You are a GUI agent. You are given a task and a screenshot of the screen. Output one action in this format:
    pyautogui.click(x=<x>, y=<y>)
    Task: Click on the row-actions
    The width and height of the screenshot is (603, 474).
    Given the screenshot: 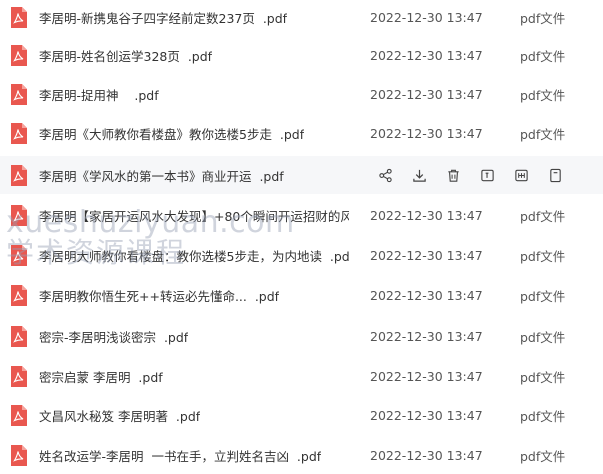 What is the action you would take?
    pyautogui.click(x=470, y=175)
    